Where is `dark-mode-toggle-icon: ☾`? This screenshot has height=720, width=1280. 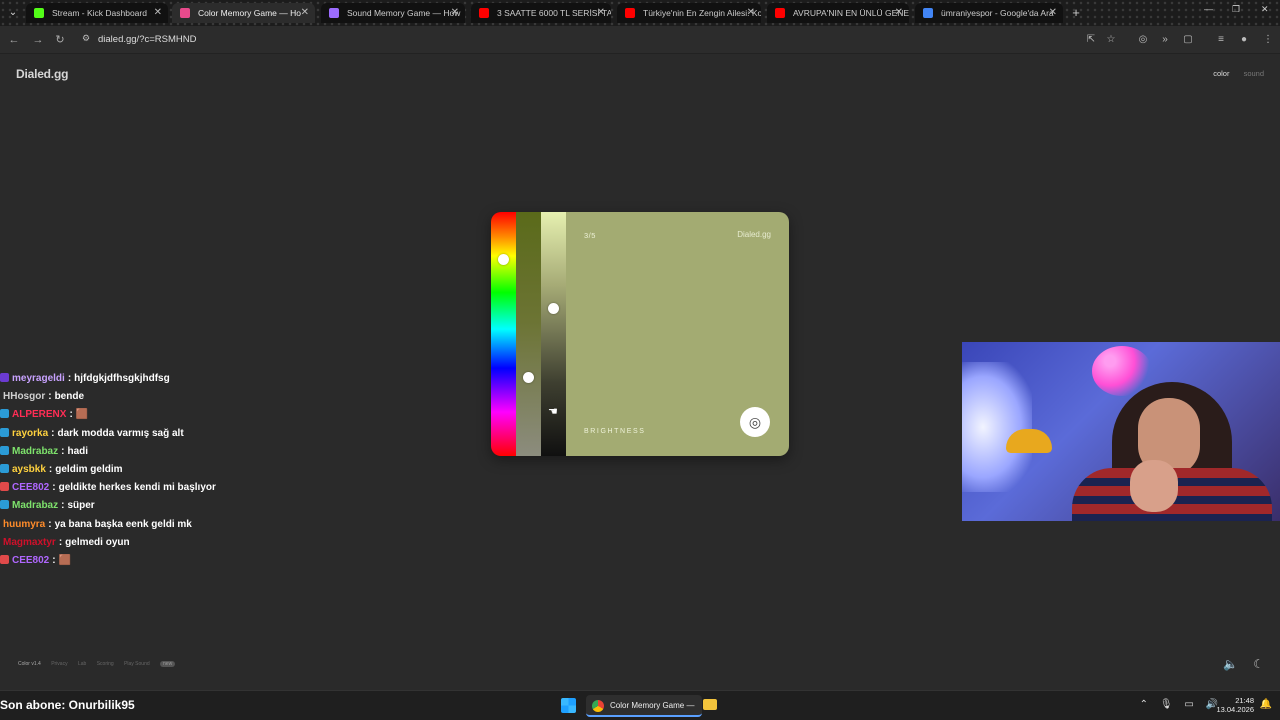
dark-mode-toggle-icon: ☾ is located at coordinates (1258, 664).